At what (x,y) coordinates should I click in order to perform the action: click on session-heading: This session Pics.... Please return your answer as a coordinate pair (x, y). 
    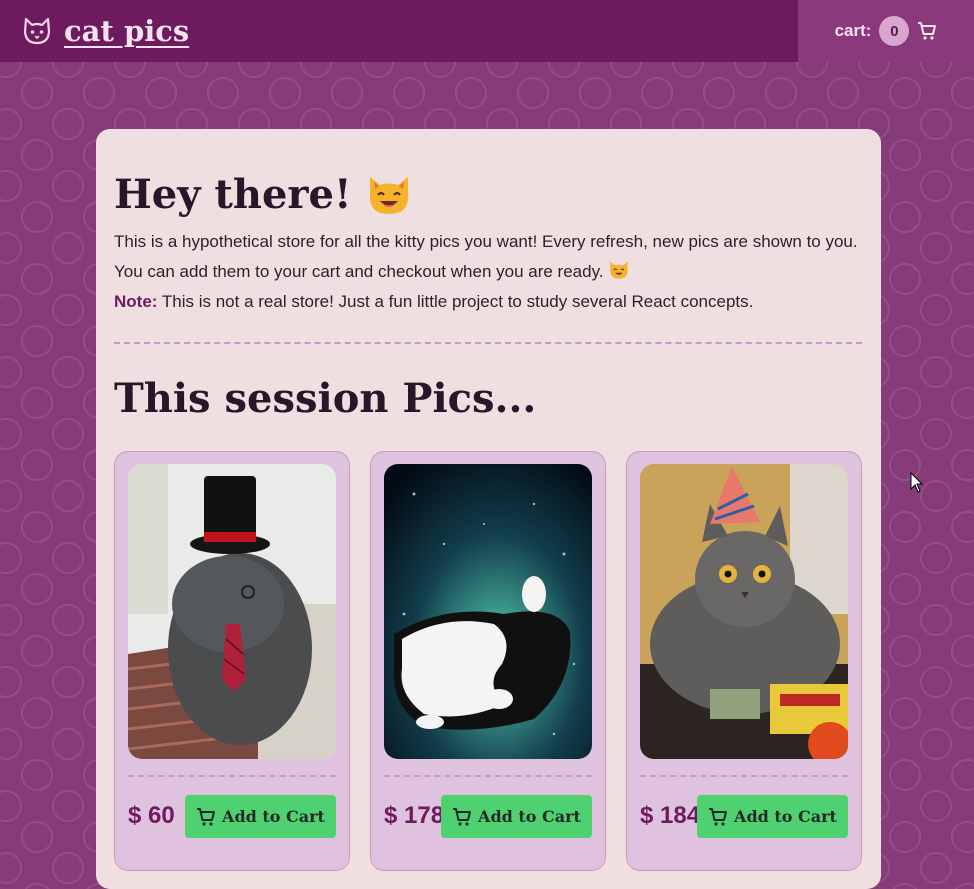
    Looking at the image, I should click on (325, 398).